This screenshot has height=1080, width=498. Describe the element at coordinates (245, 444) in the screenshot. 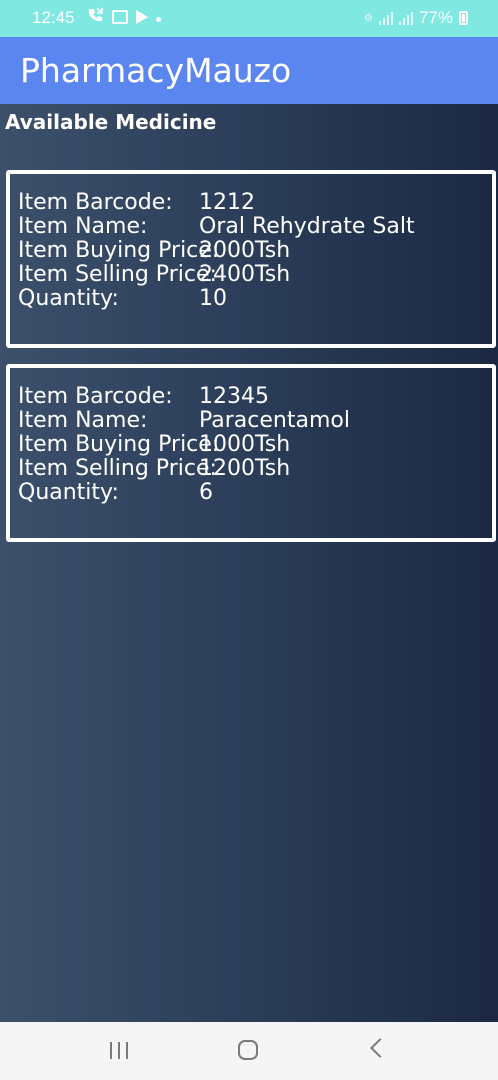

I see `buying-price-value: 1000Tsh` at that location.